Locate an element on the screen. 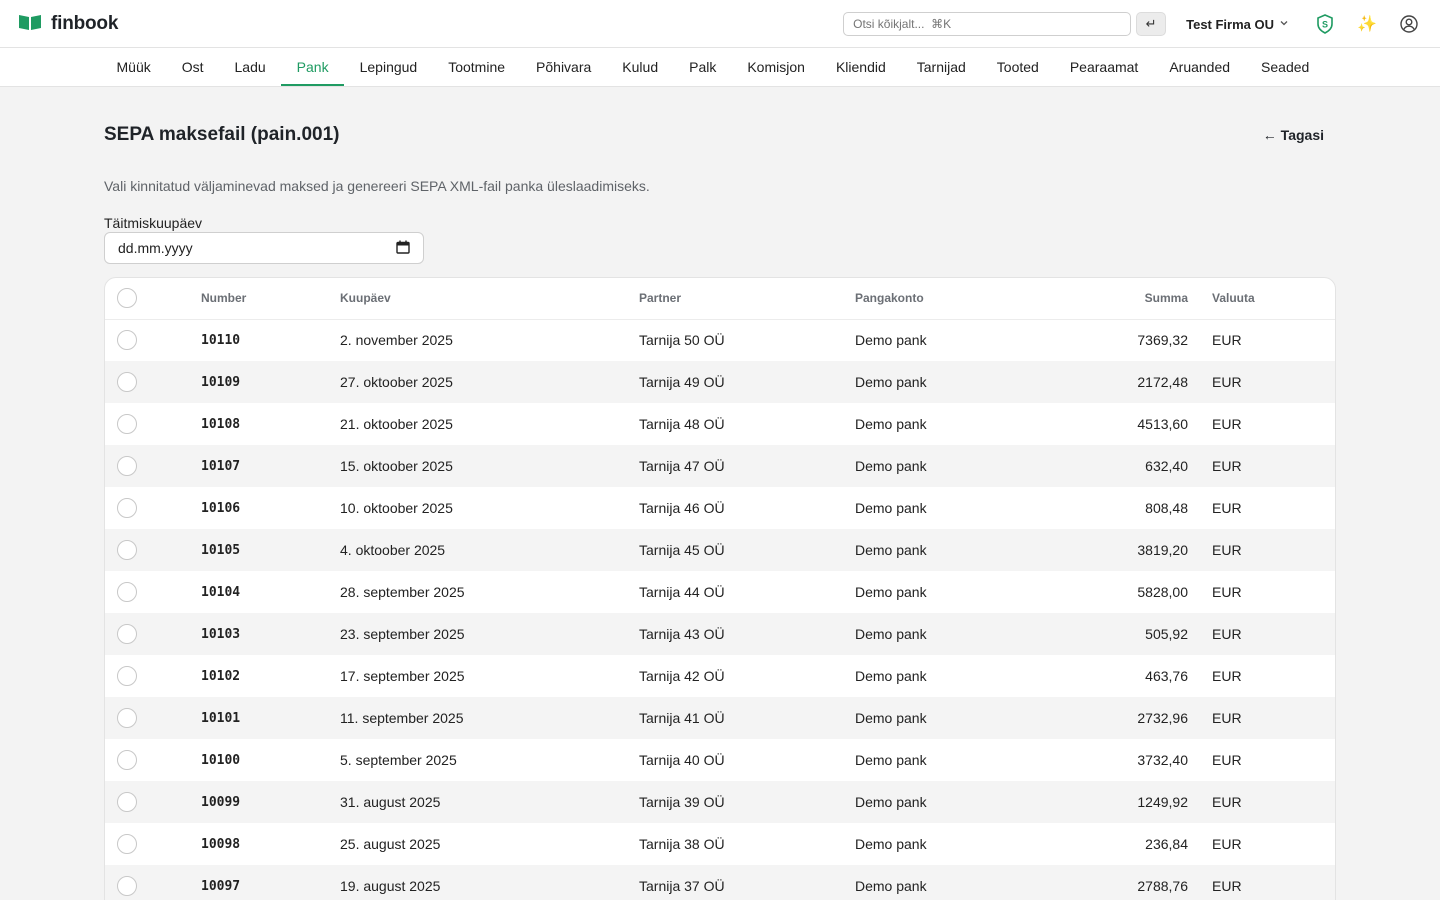  search-submit-button: ↵ is located at coordinates (1151, 24).